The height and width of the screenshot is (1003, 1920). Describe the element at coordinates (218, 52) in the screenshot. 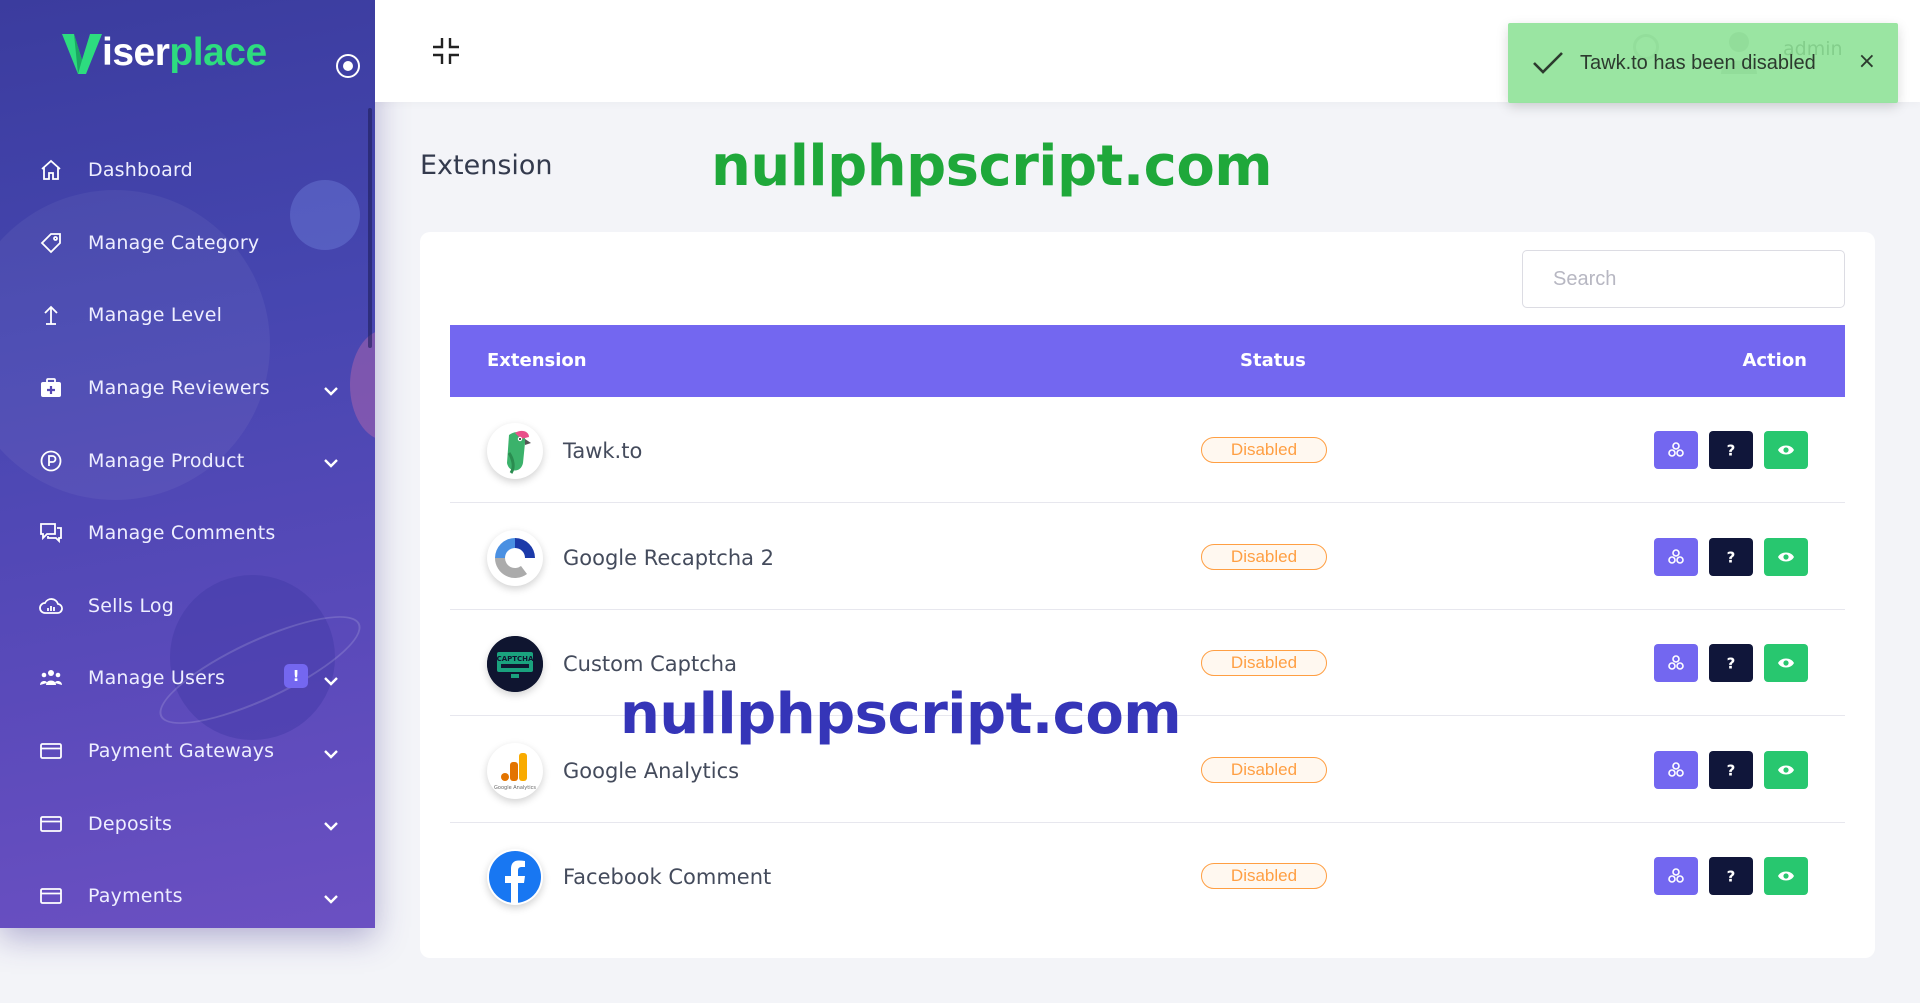

I see `logo-text-green: place` at that location.